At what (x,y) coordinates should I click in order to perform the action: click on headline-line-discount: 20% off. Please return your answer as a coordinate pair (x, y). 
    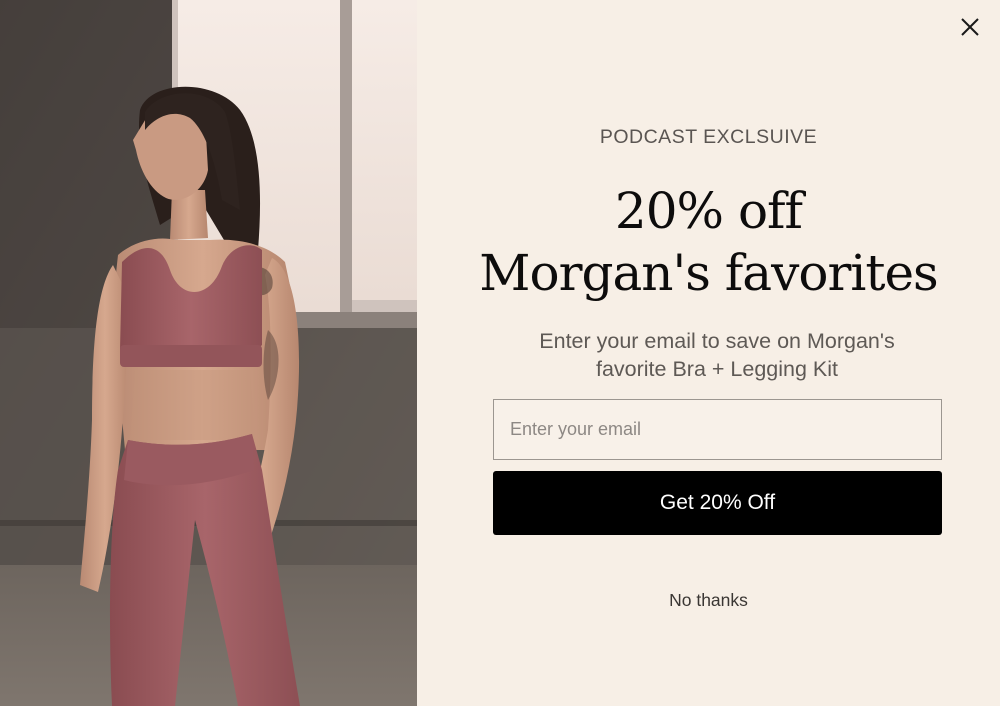
    Looking at the image, I should click on (708, 211).